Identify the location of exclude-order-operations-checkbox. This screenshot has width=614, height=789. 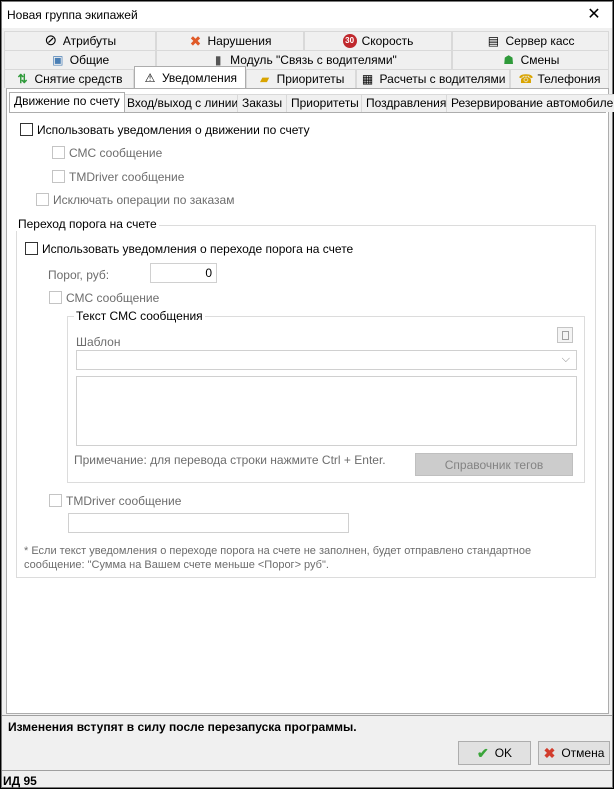
(42, 199).